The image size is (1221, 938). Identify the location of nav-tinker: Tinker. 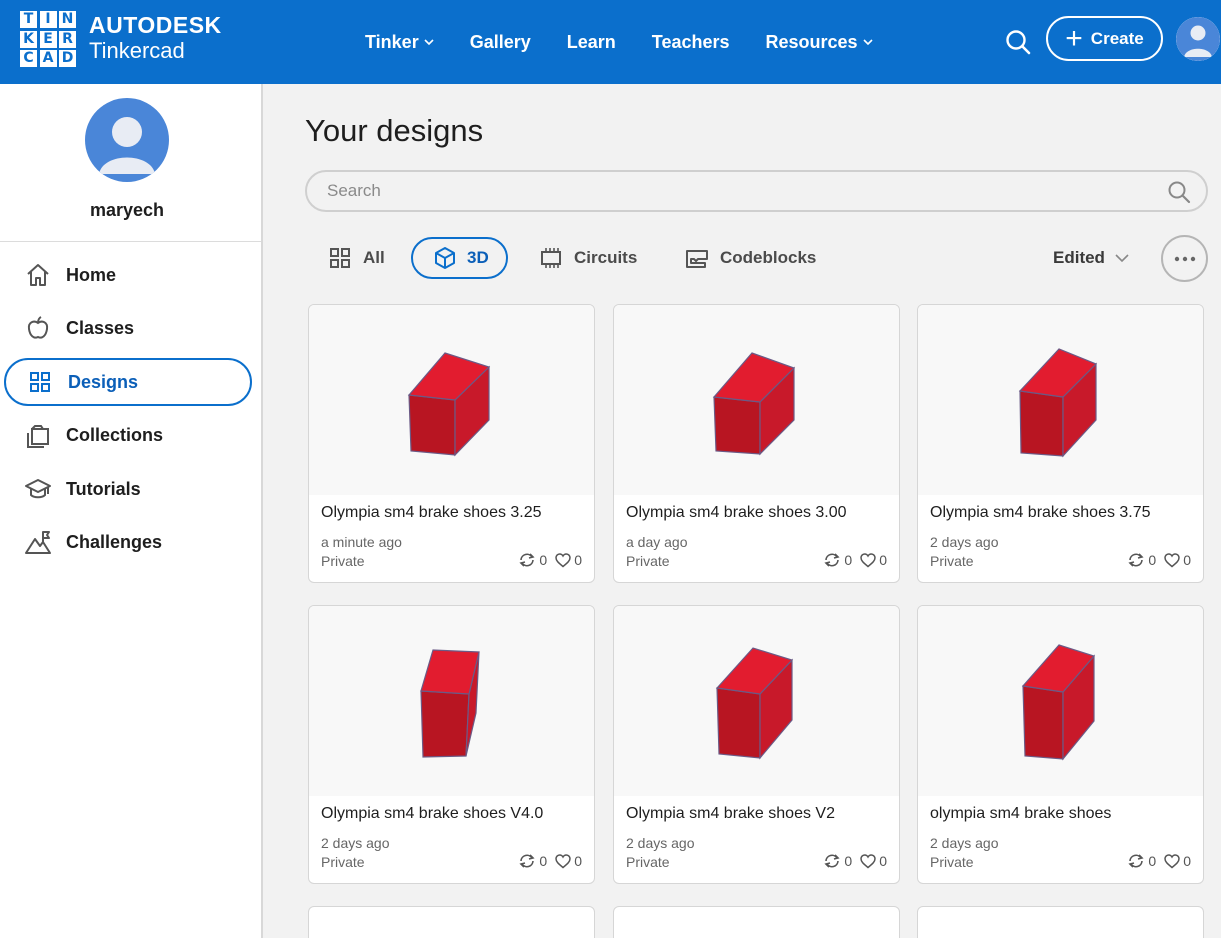
(399, 42).